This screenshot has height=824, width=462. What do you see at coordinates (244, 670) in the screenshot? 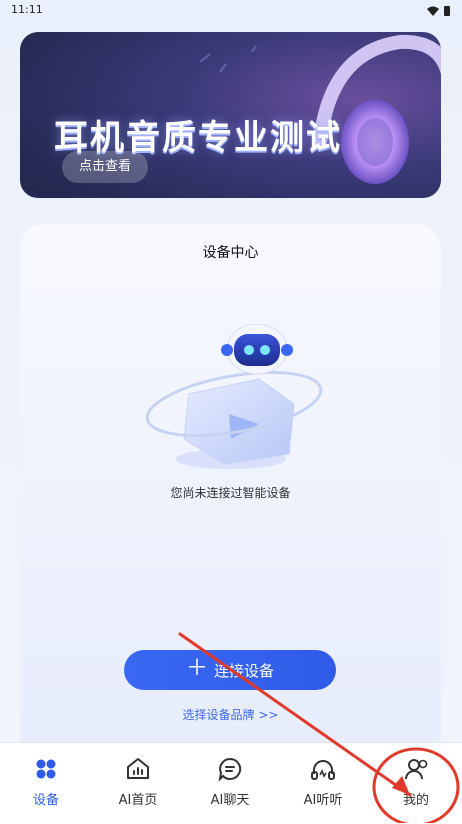
I see `connect-device-label: 连接设备` at bounding box center [244, 670].